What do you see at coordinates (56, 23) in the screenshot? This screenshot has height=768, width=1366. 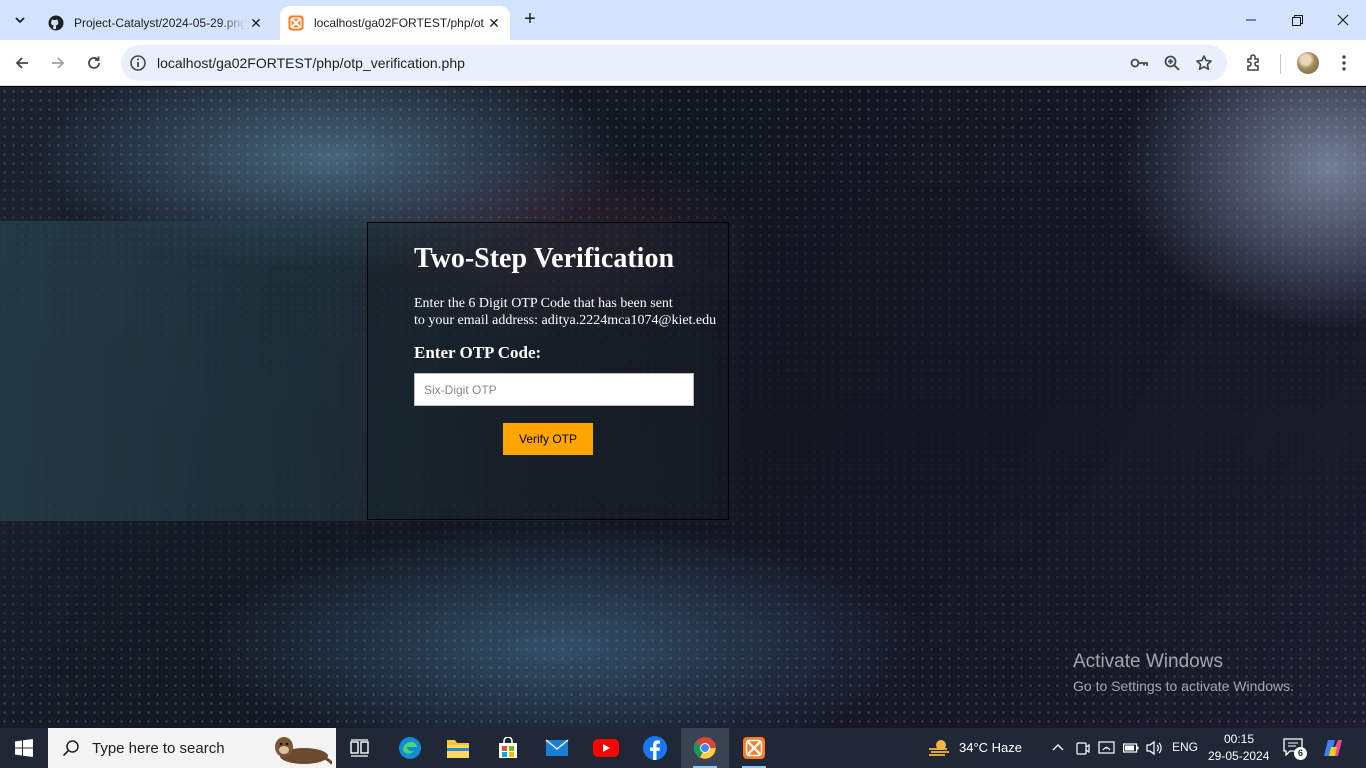 I see `github-icon` at bounding box center [56, 23].